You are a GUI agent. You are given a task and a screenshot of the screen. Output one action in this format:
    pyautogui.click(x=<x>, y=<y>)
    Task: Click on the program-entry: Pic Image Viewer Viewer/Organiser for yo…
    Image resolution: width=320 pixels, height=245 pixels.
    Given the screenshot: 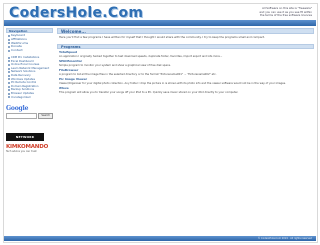 What is the action you would take?
    pyautogui.click(x=186, y=81)
    